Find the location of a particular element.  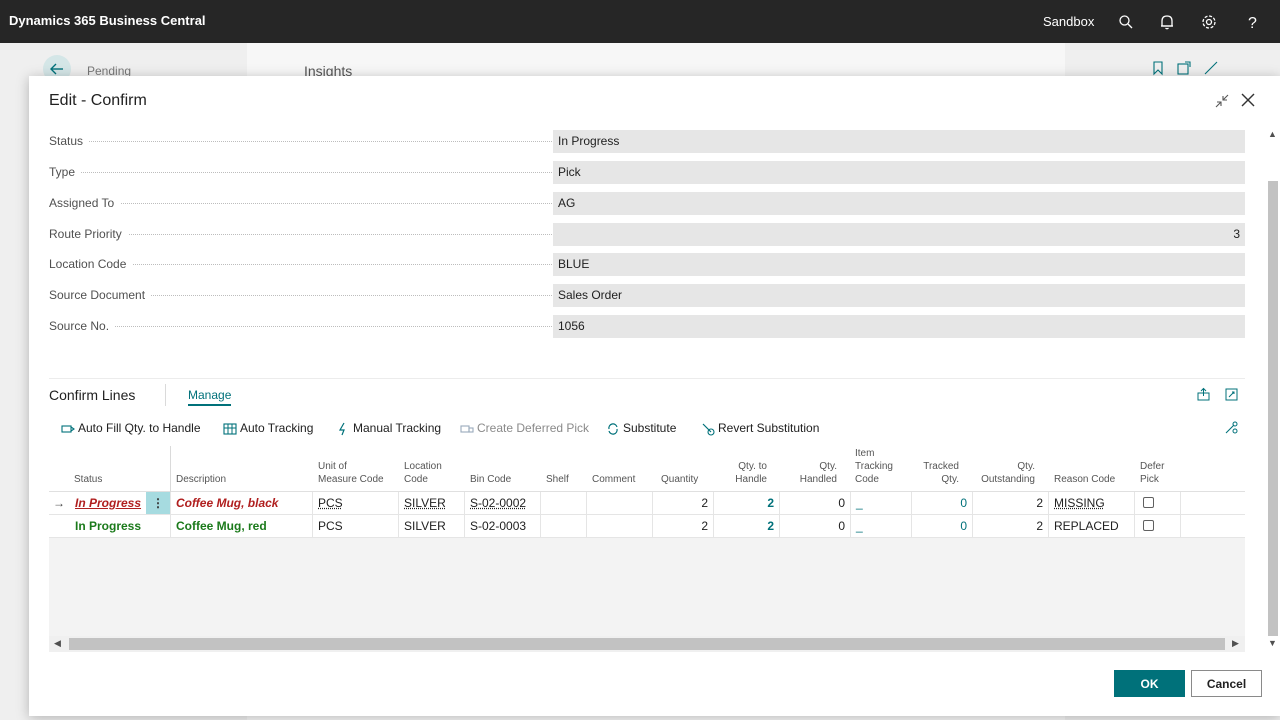

notifications-bell-icon is located at coordinates (1167, 22).